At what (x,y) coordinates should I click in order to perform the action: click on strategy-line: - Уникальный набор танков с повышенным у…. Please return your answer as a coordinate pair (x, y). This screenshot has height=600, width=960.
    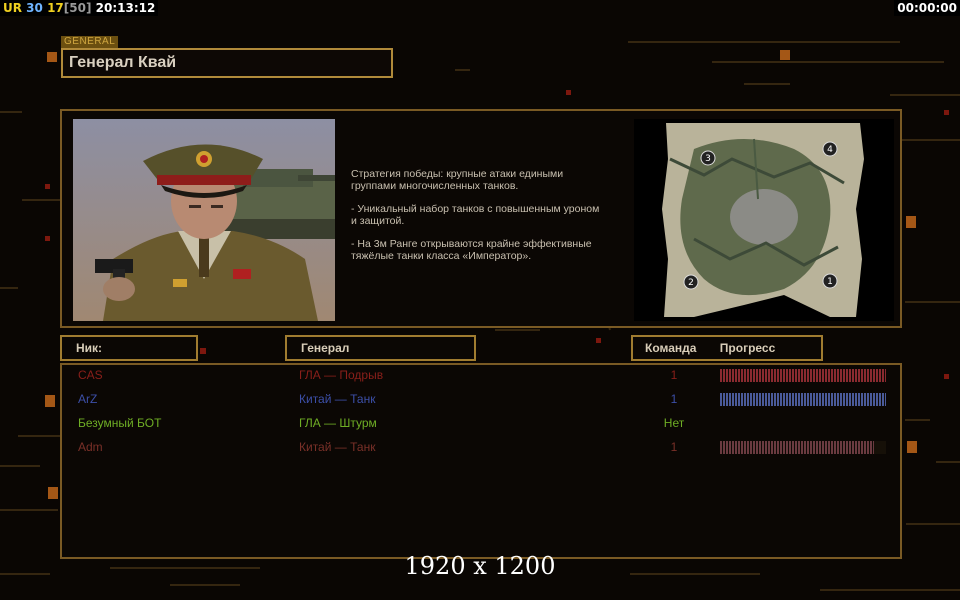
    Looking at the image, I should click on (475, 215).